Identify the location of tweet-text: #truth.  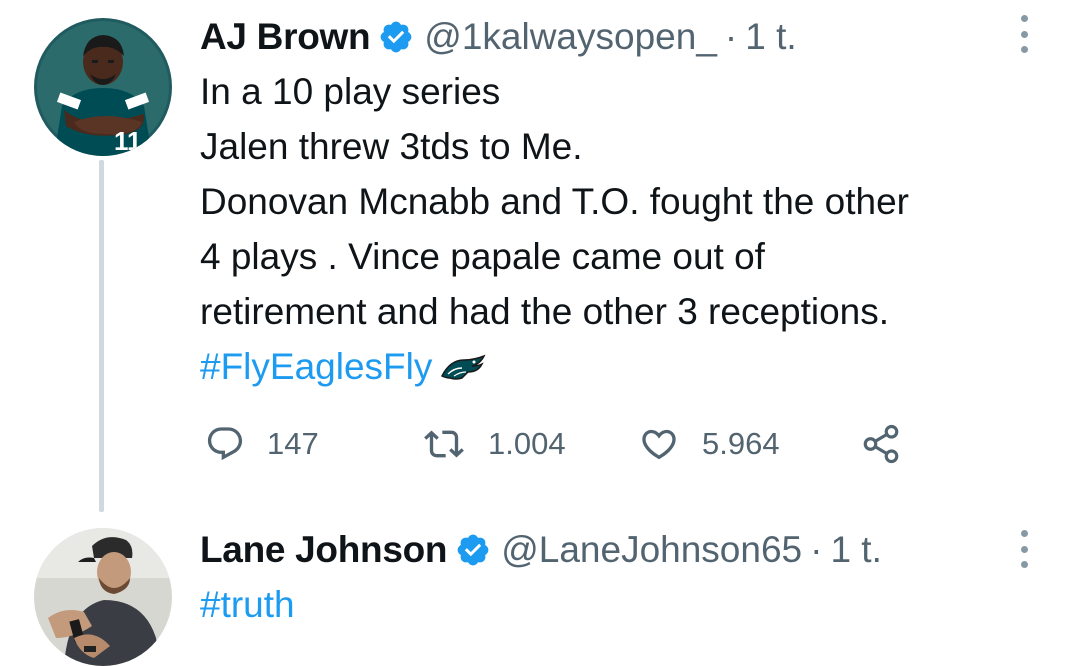
(247, 604).